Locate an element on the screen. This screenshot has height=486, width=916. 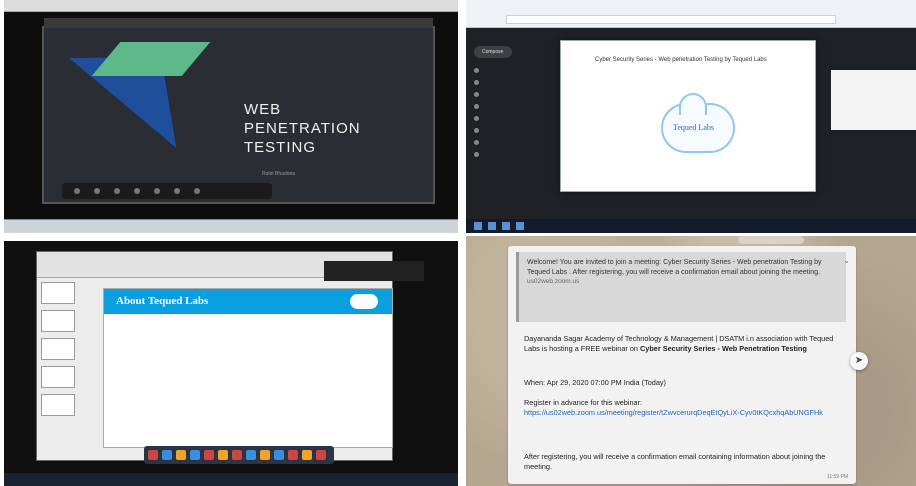
slide-canvas: About Tequed Labs is located at coordinates (248, 368).